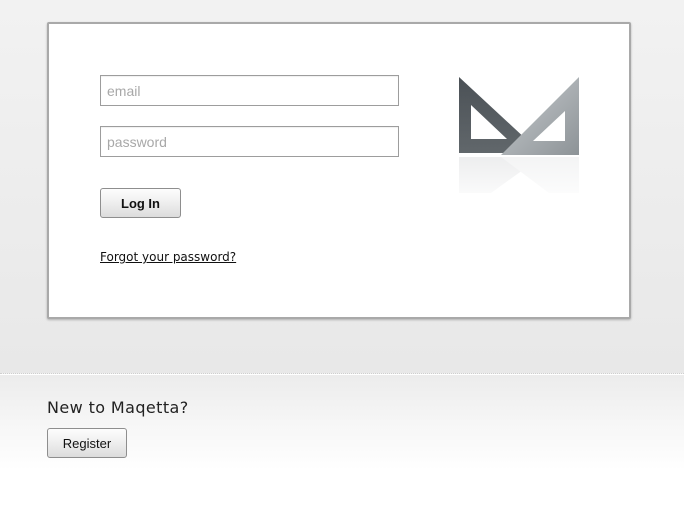 This screenshot has width=684, height=511. What do you see at coordinates (249, 90) in the screenshot?
I see `email-input` at bounding box center [249, 90].